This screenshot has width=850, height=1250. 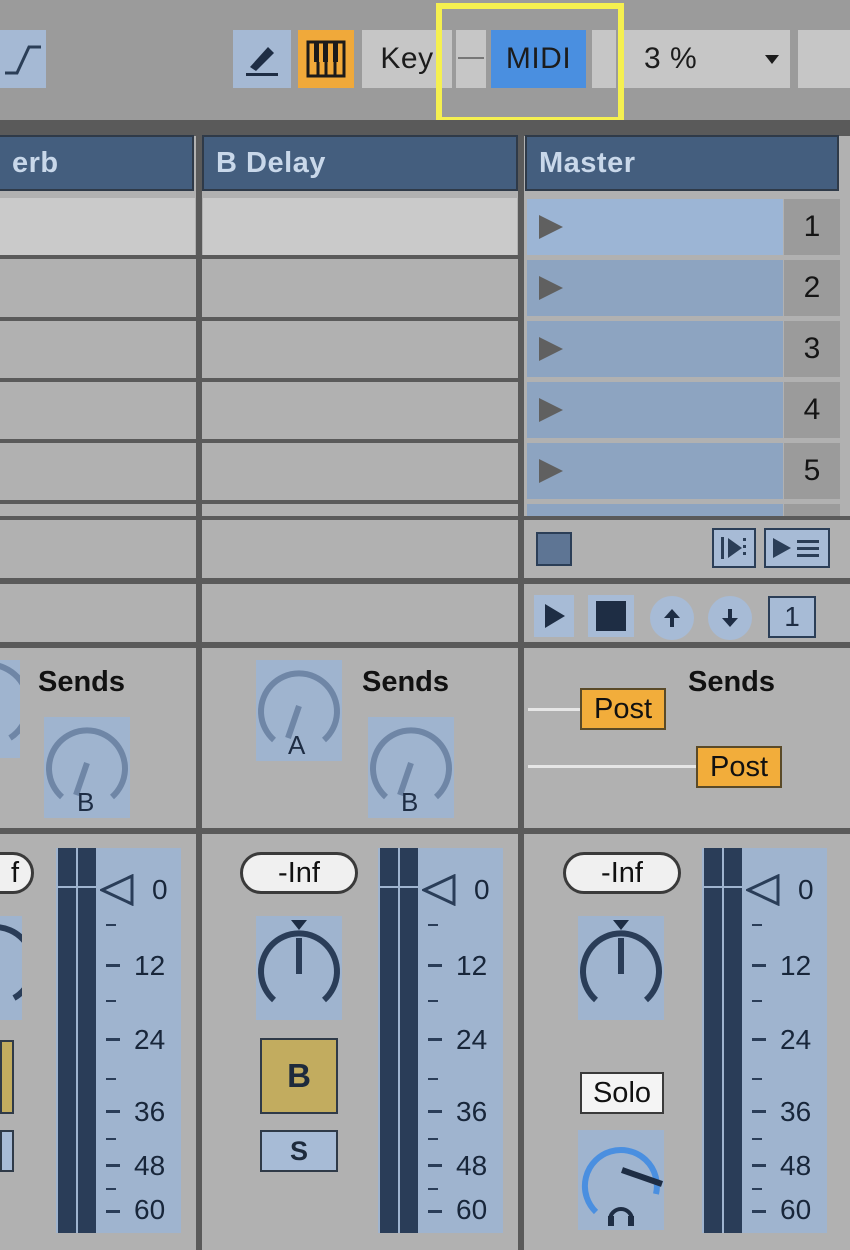 I want to click on track-volume-display: -Inf, so click(x=299, y=873).